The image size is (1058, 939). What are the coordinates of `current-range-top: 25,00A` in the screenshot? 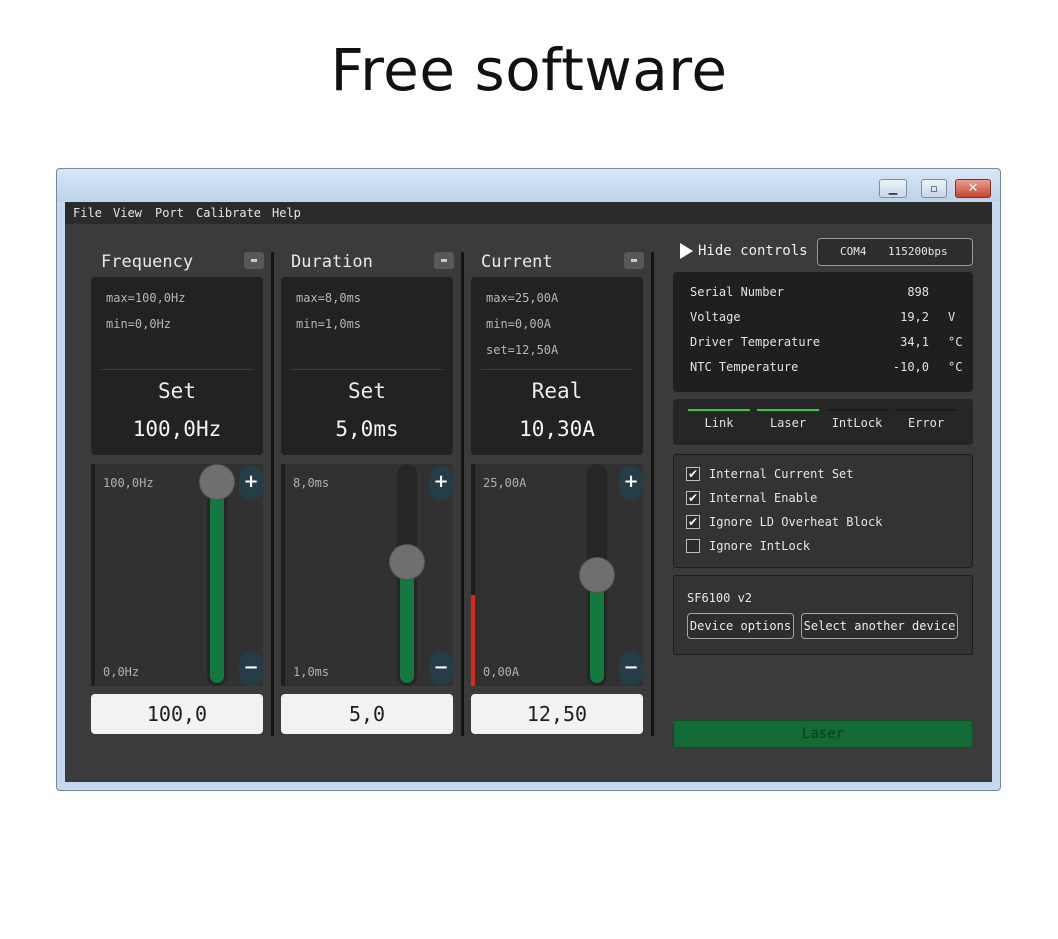 It's located at (505, 483).